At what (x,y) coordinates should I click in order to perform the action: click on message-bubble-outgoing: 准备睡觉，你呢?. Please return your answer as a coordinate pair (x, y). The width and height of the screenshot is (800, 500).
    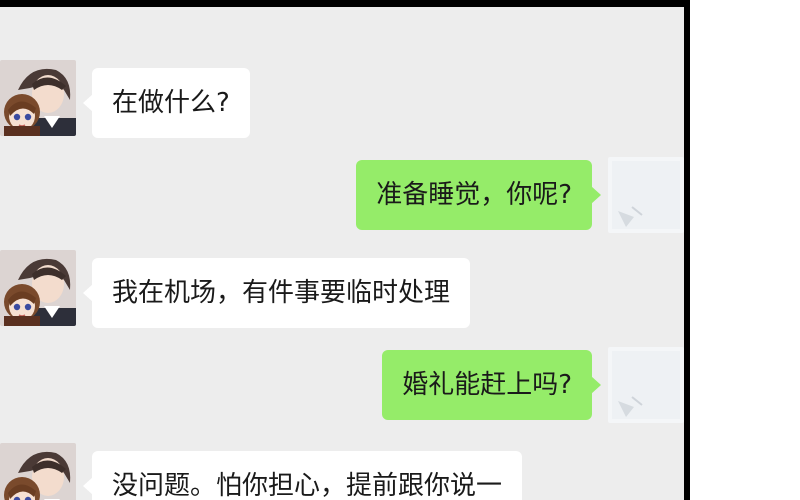
    Looking at the image, I should click on (478, 195).